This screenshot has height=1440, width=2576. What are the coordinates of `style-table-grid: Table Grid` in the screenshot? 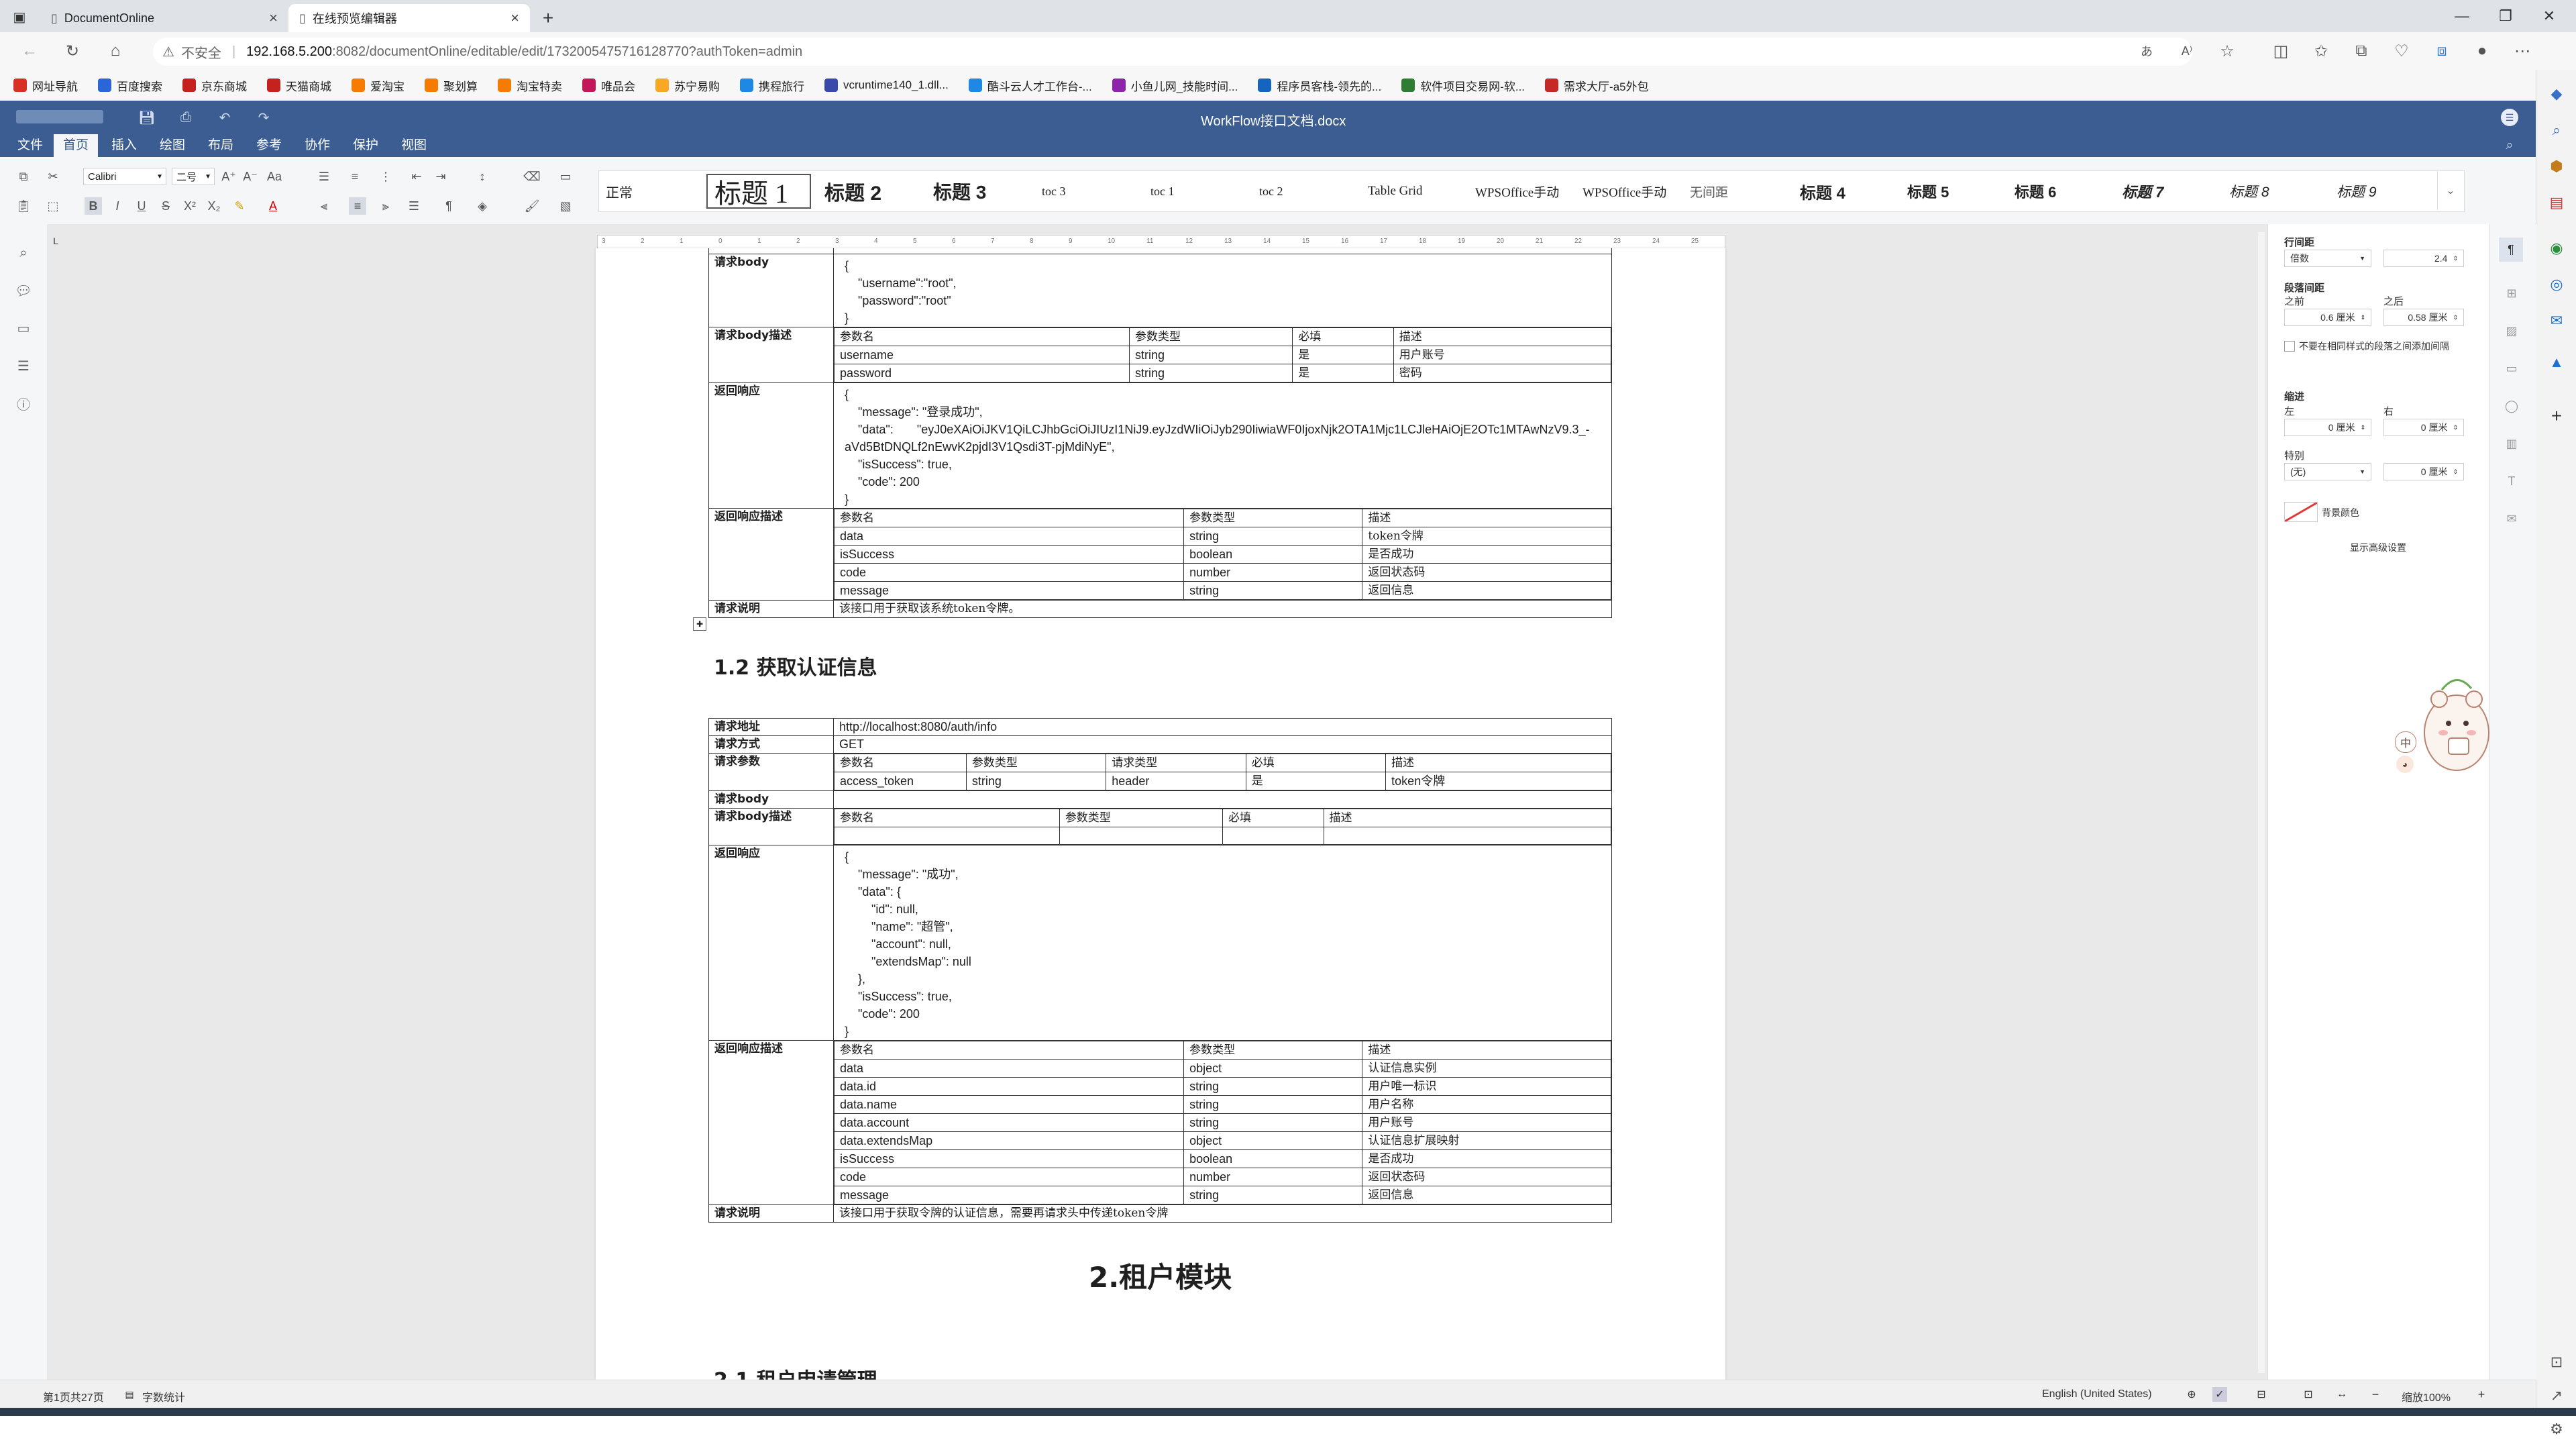 It's located at (1413, 191).